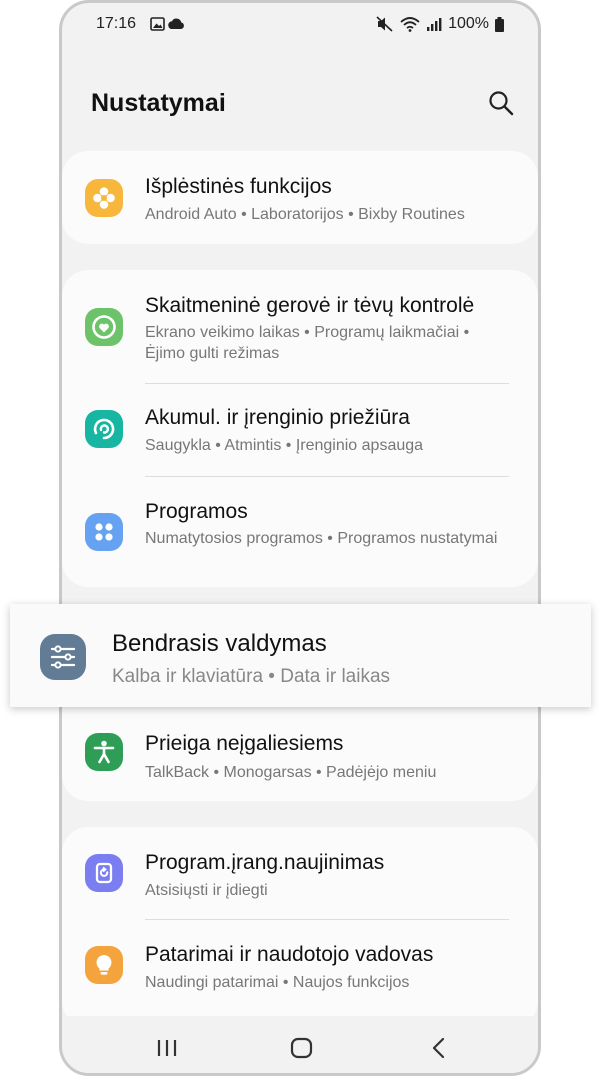 The width and height of the screenshot is (600, 1077). Describe the element at coordinates (196, 511) in the screenshot. I see `setting-title: Programos` at that location.